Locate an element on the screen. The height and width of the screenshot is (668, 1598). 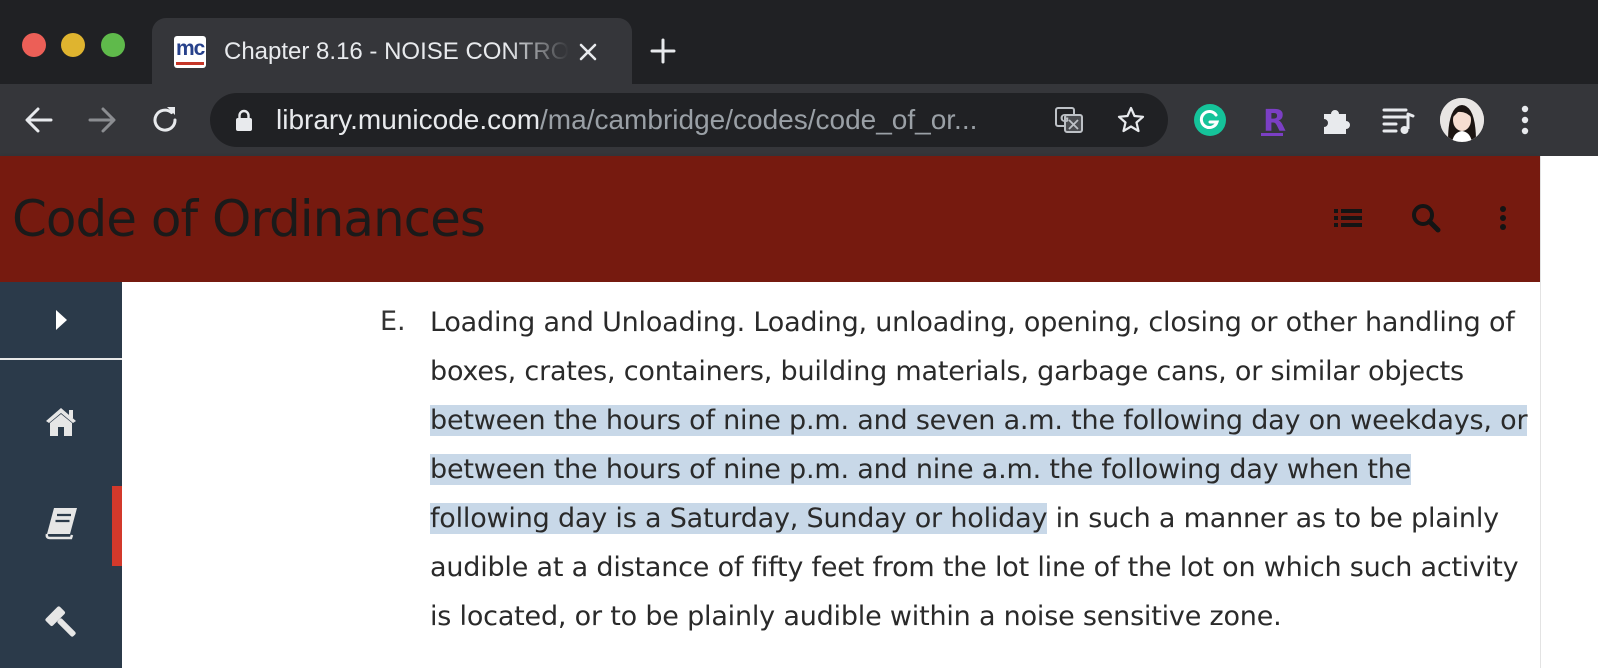
minimize-window-button is located at coordinates (73, 45).